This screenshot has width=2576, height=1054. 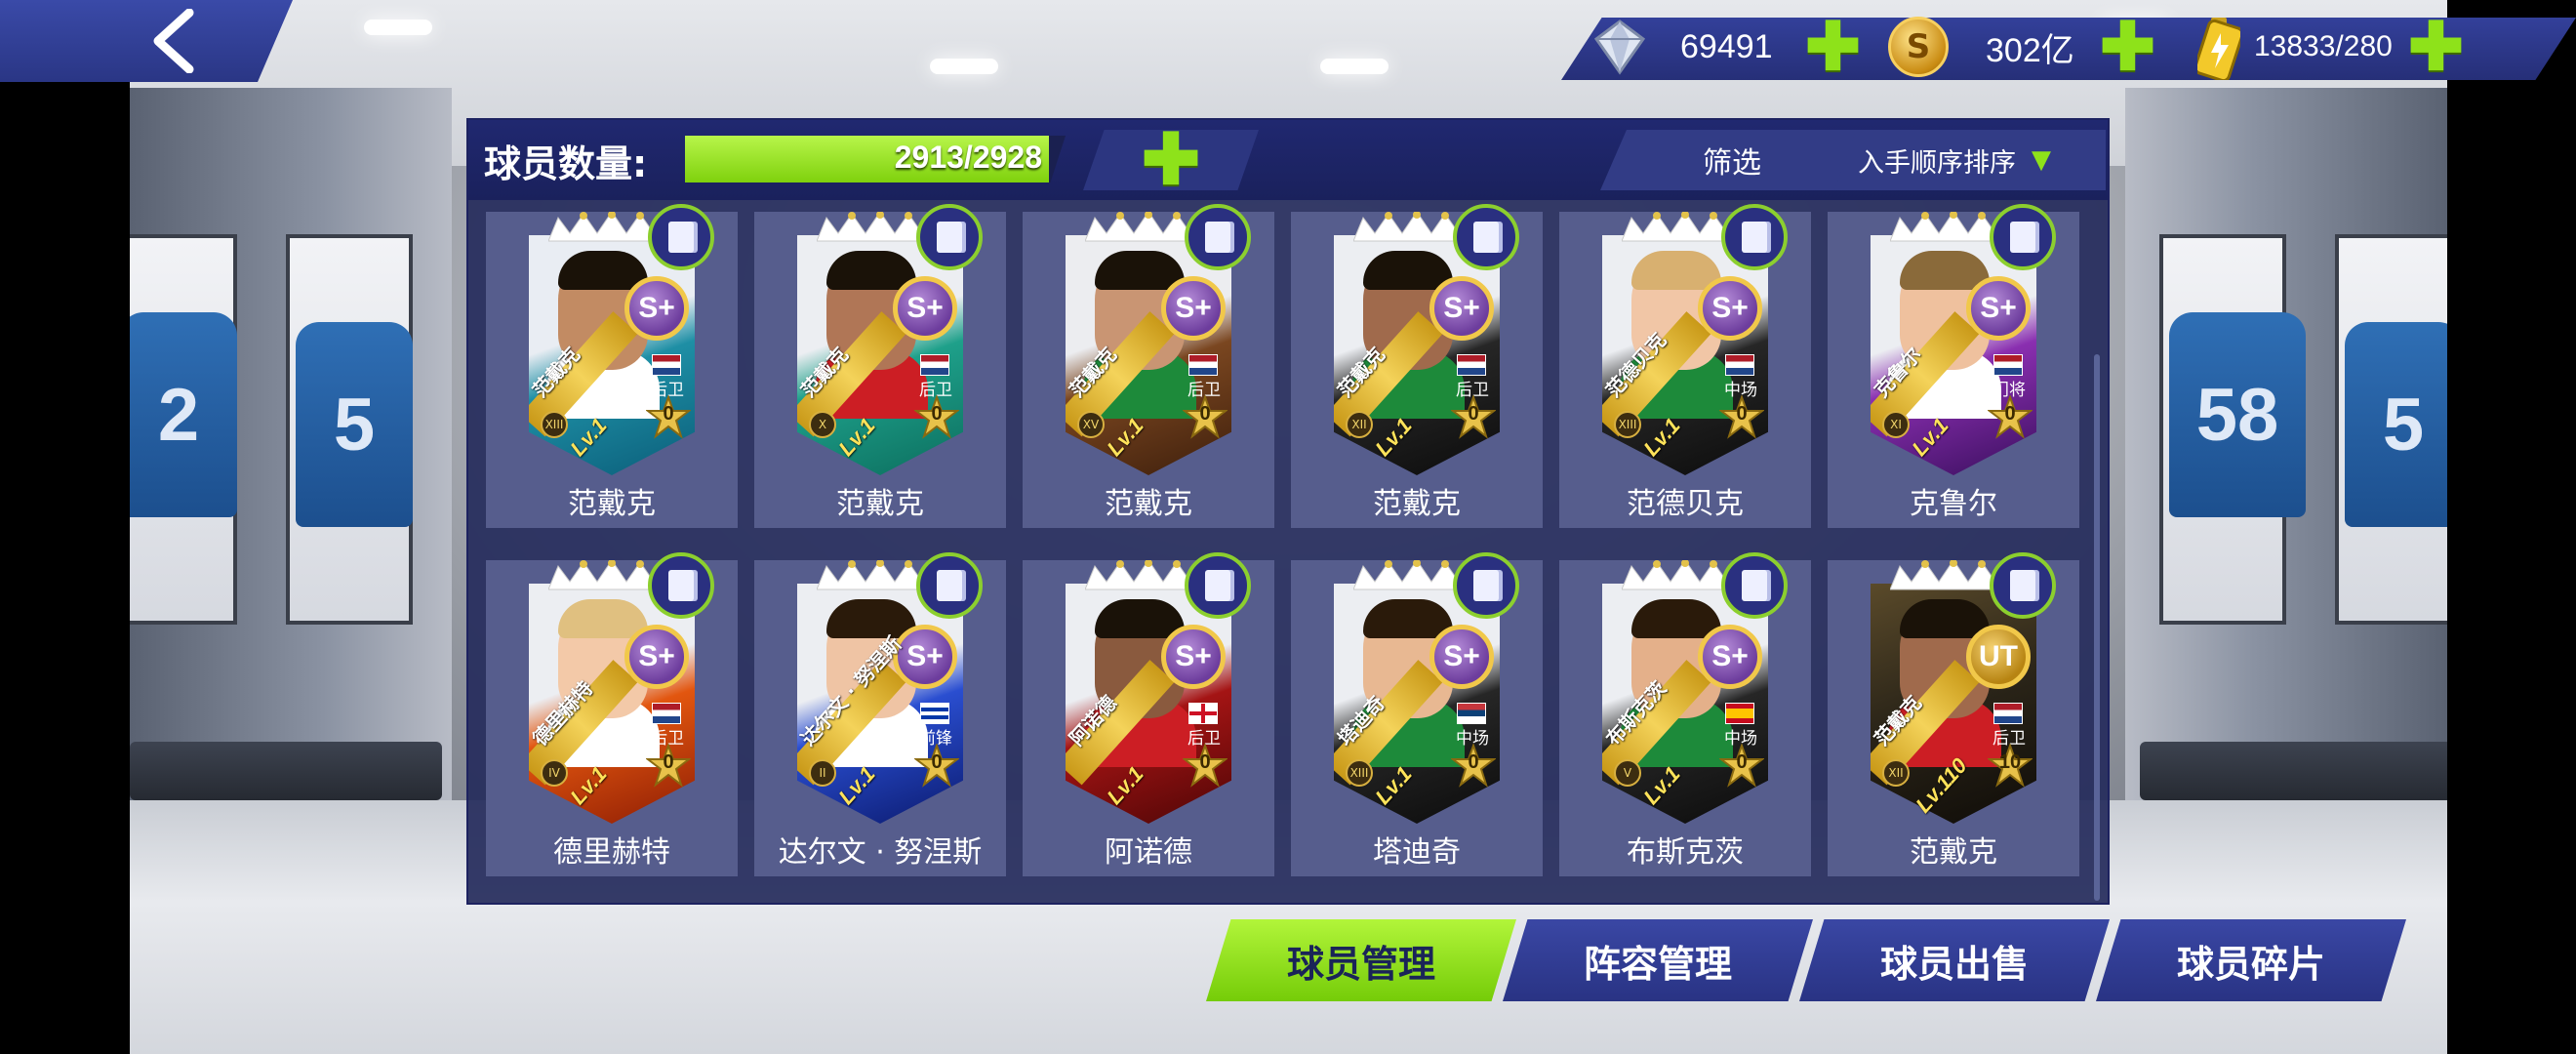 I want to click on jersey: 5, so click(x=2396, y=424).